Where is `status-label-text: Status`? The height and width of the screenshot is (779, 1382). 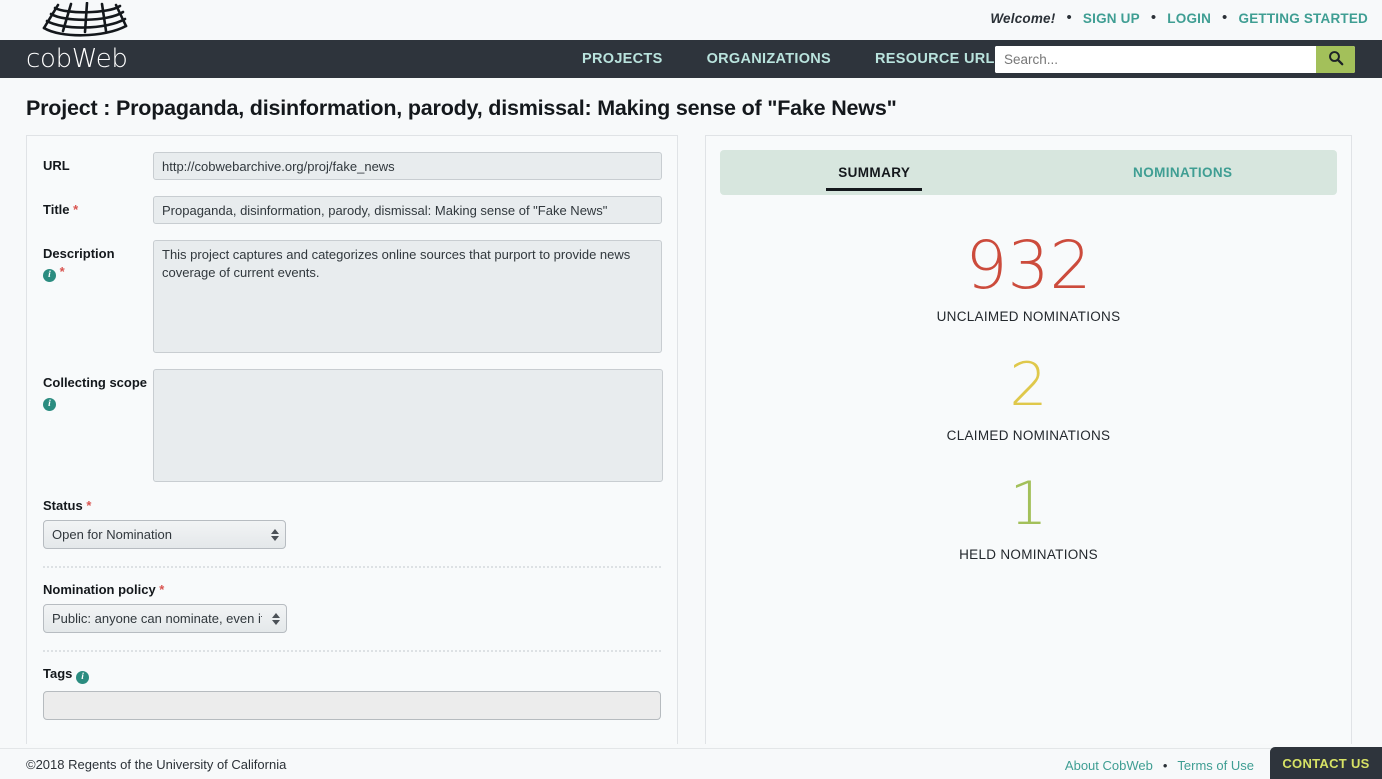
status-label-text: Status is located at coordinates (63, 505).